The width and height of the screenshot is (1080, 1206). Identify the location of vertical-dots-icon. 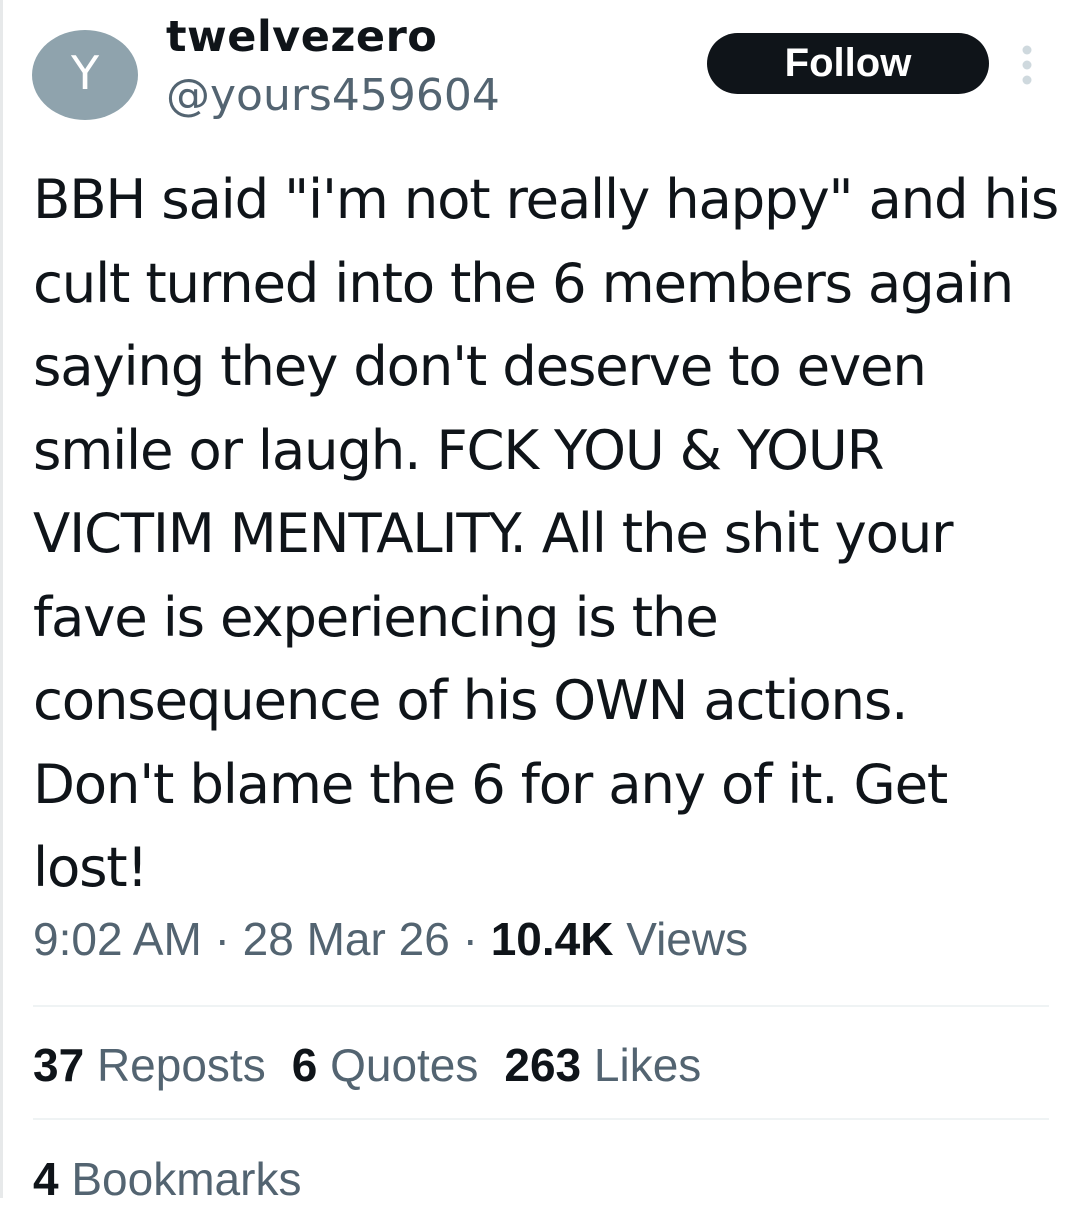
(1027, 65).